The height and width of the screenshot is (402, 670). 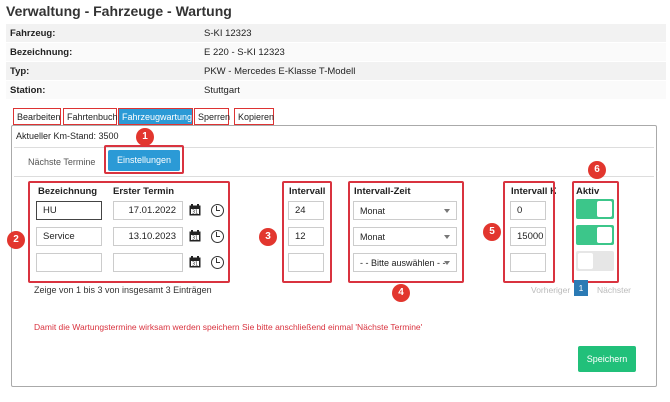 I want to click on info-value: PKW - Mercedes E-Klasse T-Modell, so click(x=280, y=71).